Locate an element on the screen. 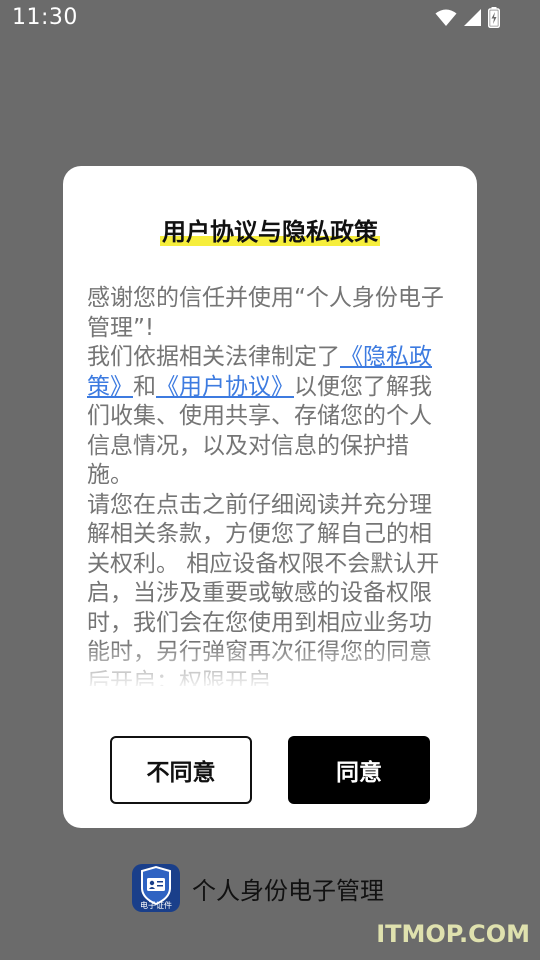  agree-button: 同意 is located at coordinates (359, 770).